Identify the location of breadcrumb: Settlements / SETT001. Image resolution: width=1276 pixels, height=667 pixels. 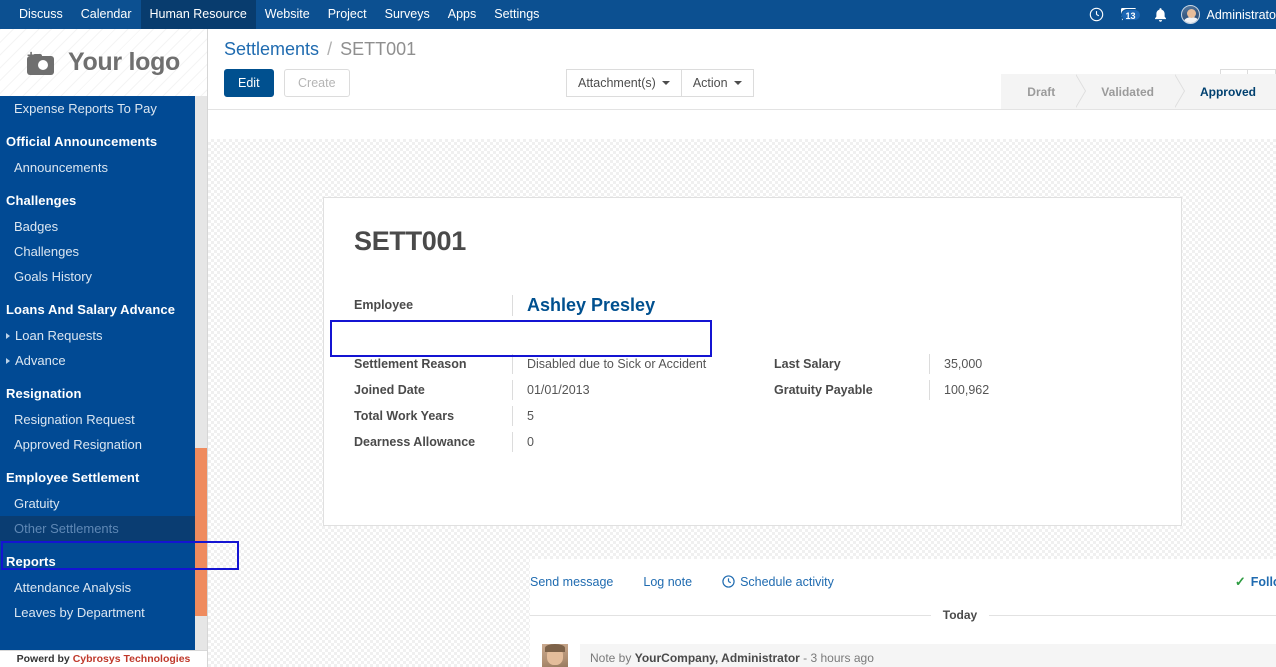
(742, 48).